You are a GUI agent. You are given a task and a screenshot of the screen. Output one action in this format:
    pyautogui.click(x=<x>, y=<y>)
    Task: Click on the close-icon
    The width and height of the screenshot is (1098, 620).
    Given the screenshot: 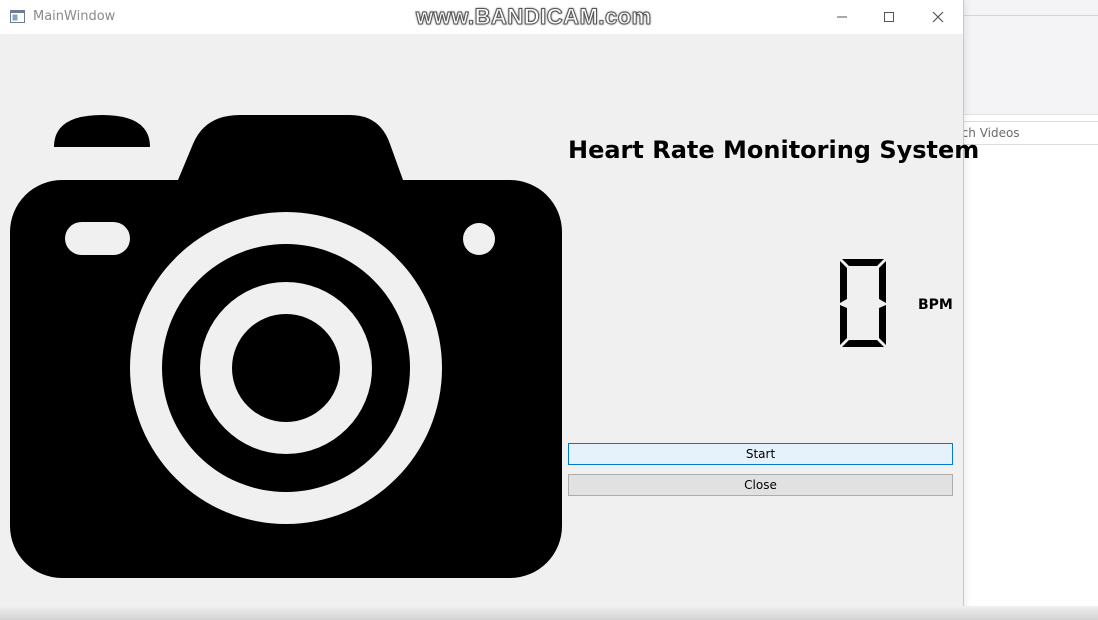 What is the action you would take?
    pyautogui.click(x=938, y=17)
    